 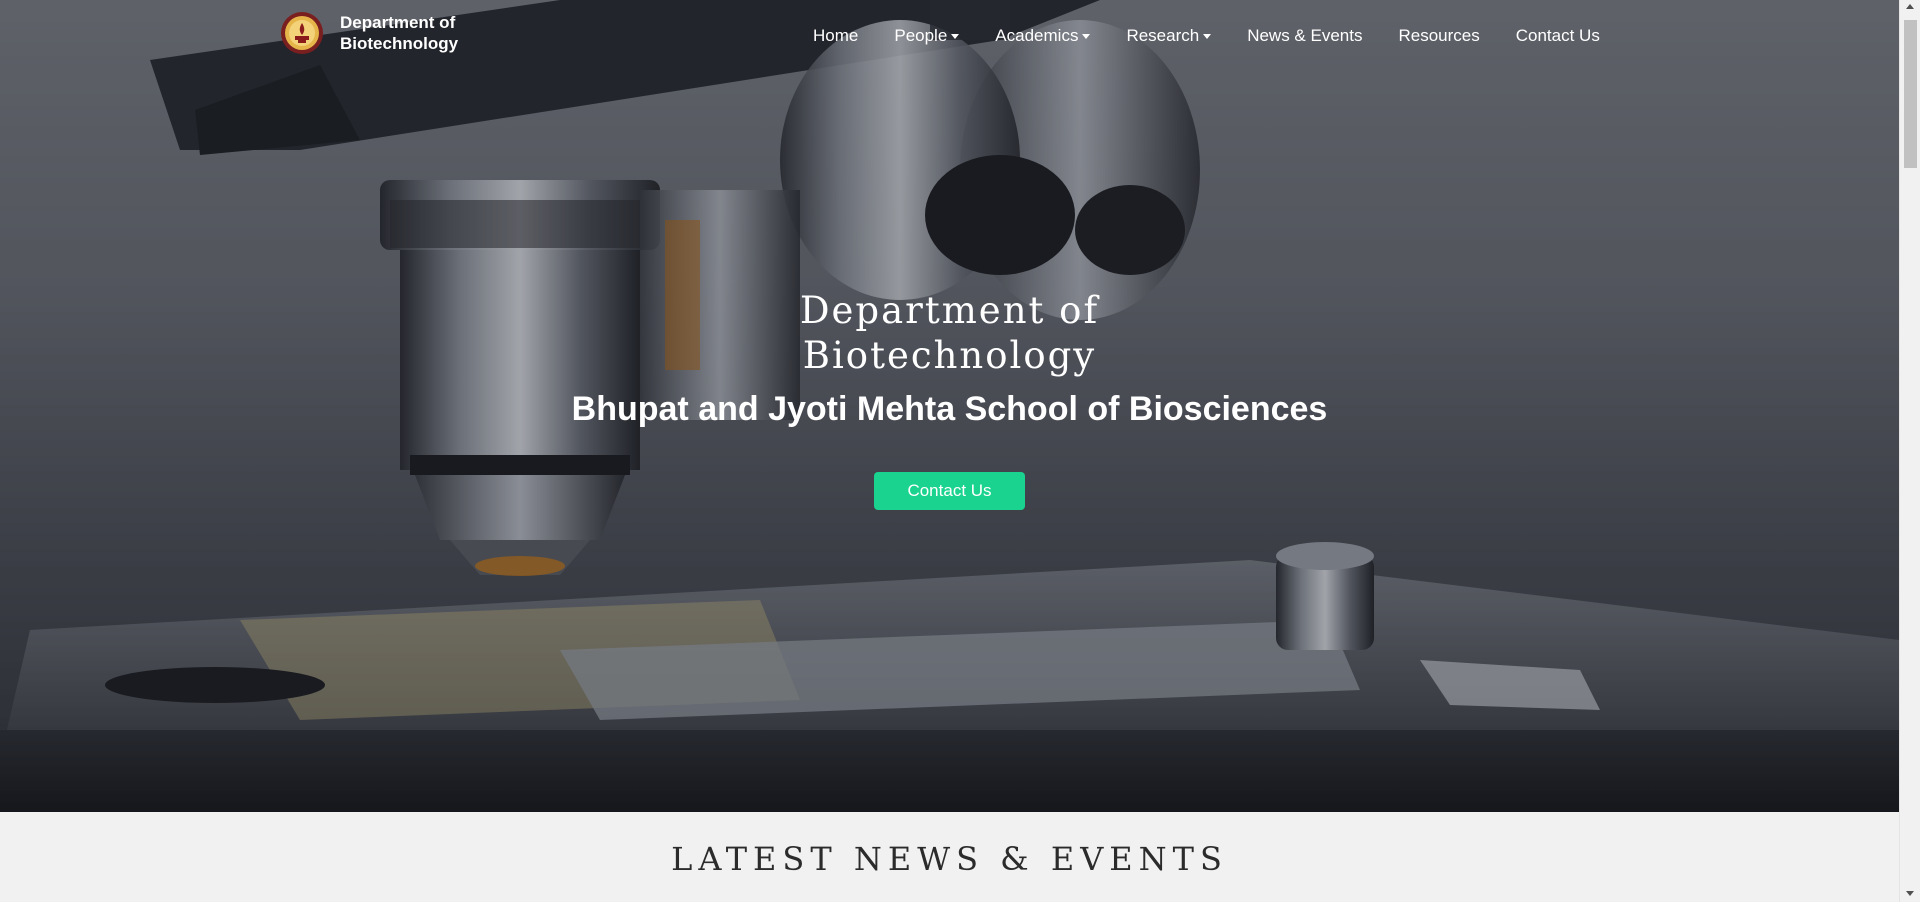 I want to click on nav-item-resources: Resources, so click(x=1438, y=36).